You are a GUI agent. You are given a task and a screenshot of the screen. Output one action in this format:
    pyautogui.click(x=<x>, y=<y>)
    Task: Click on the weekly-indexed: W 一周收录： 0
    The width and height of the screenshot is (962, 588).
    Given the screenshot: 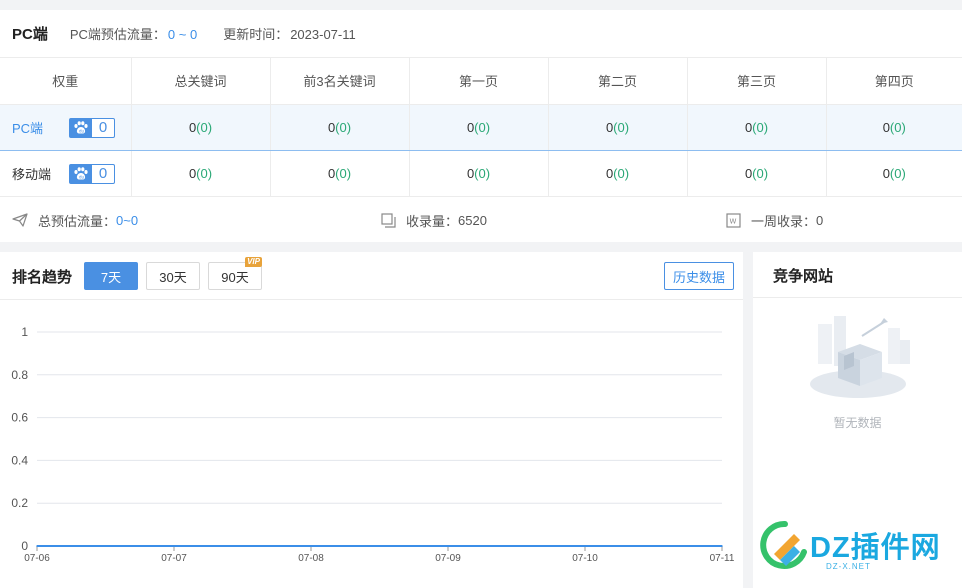 What is the action you would take?
    pyautogui.click(x=774, y=220)
    